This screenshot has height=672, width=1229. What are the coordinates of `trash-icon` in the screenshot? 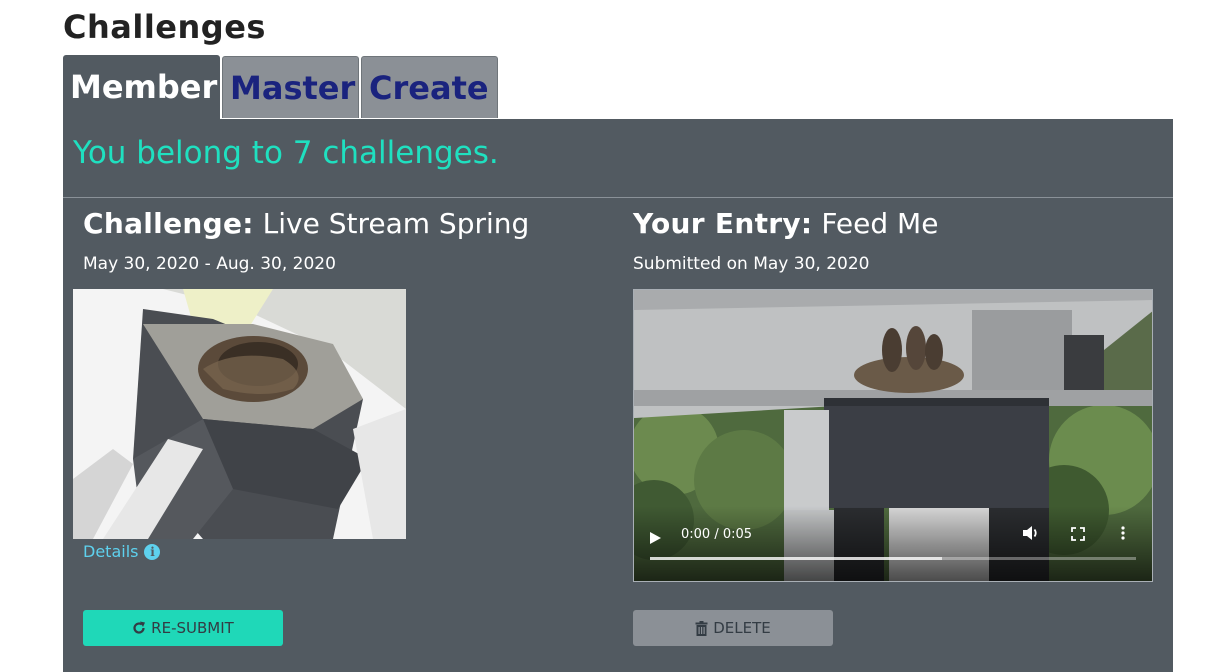 It's located at (701, 628).